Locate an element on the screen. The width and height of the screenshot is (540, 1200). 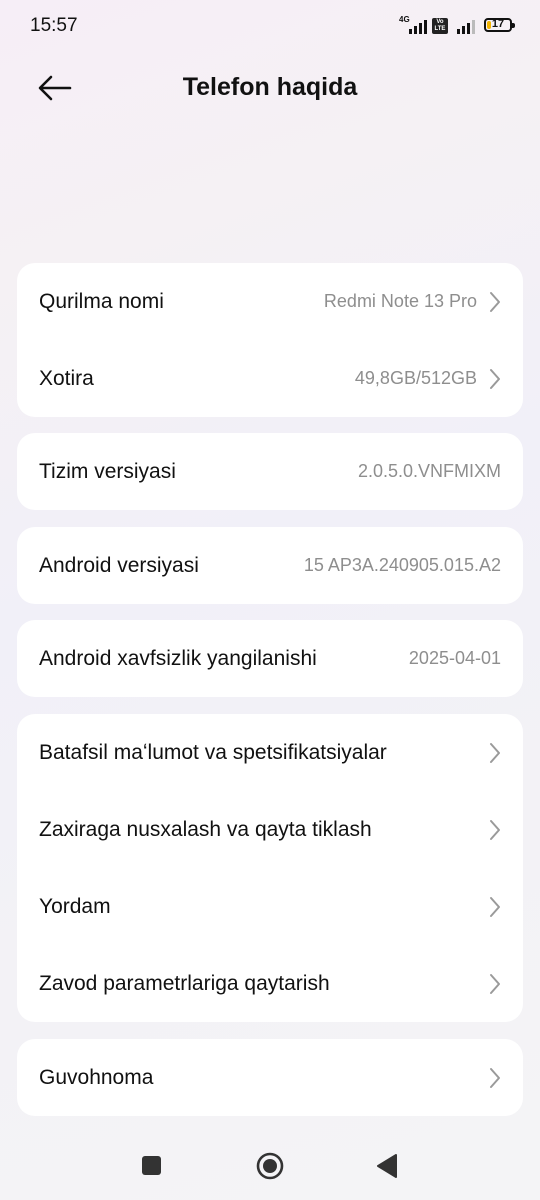
system-version-row: Tizim versiyasi 2.0.5.0.VNFMIXM is located at coordinates (270, 471).